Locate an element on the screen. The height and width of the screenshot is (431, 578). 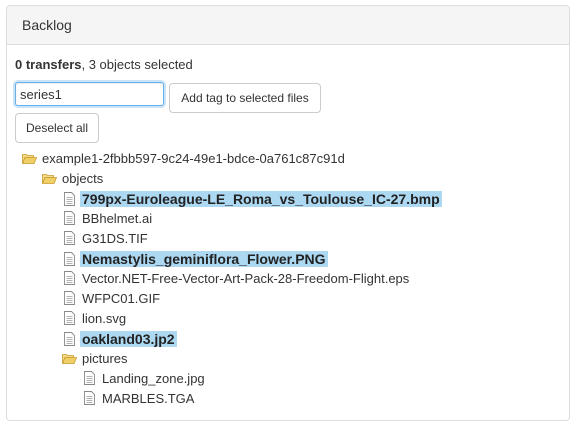
selected-count: , 3 objects selected is located at coordinates (137, 64).